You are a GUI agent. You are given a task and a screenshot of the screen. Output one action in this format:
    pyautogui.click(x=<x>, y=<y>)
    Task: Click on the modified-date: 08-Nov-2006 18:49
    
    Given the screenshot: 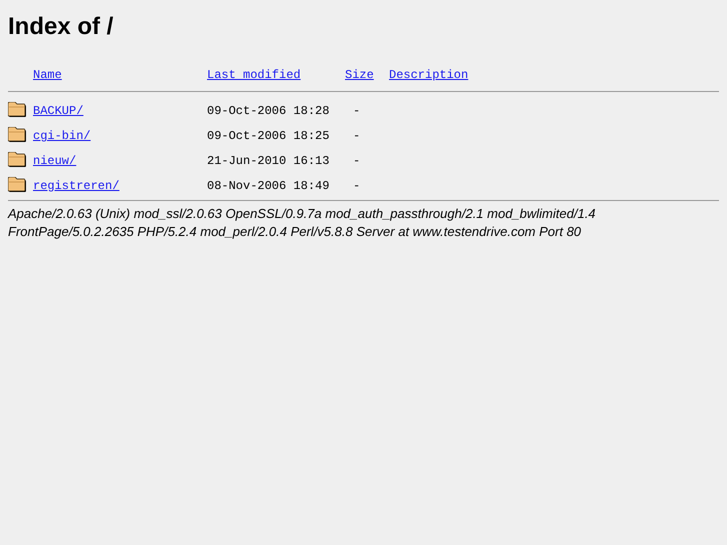 What is the action you would take?
    pyautogui.click(x=268, y=186)
    